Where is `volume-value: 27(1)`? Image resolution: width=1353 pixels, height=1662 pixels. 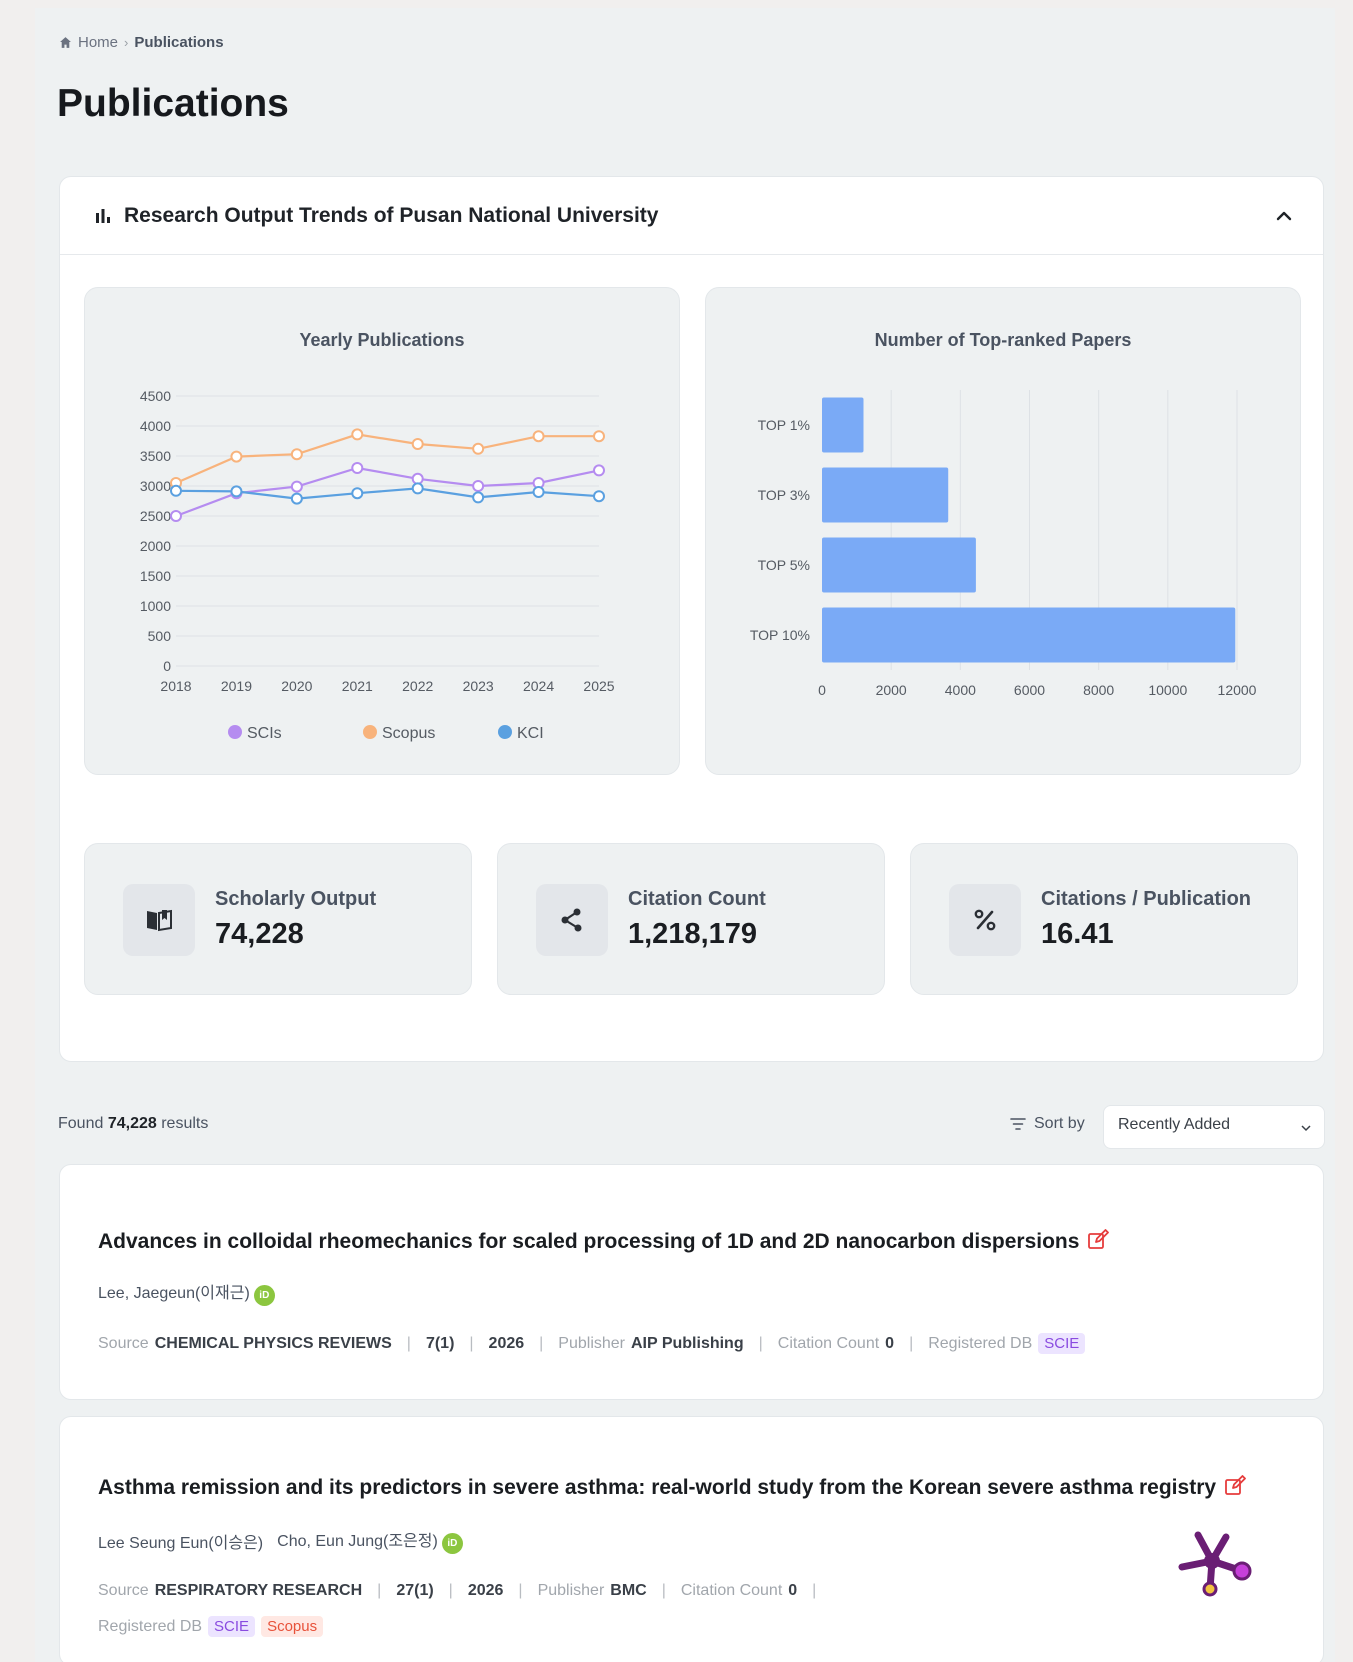 volume-value: 27(1) is located at coordinates (415, 1590).